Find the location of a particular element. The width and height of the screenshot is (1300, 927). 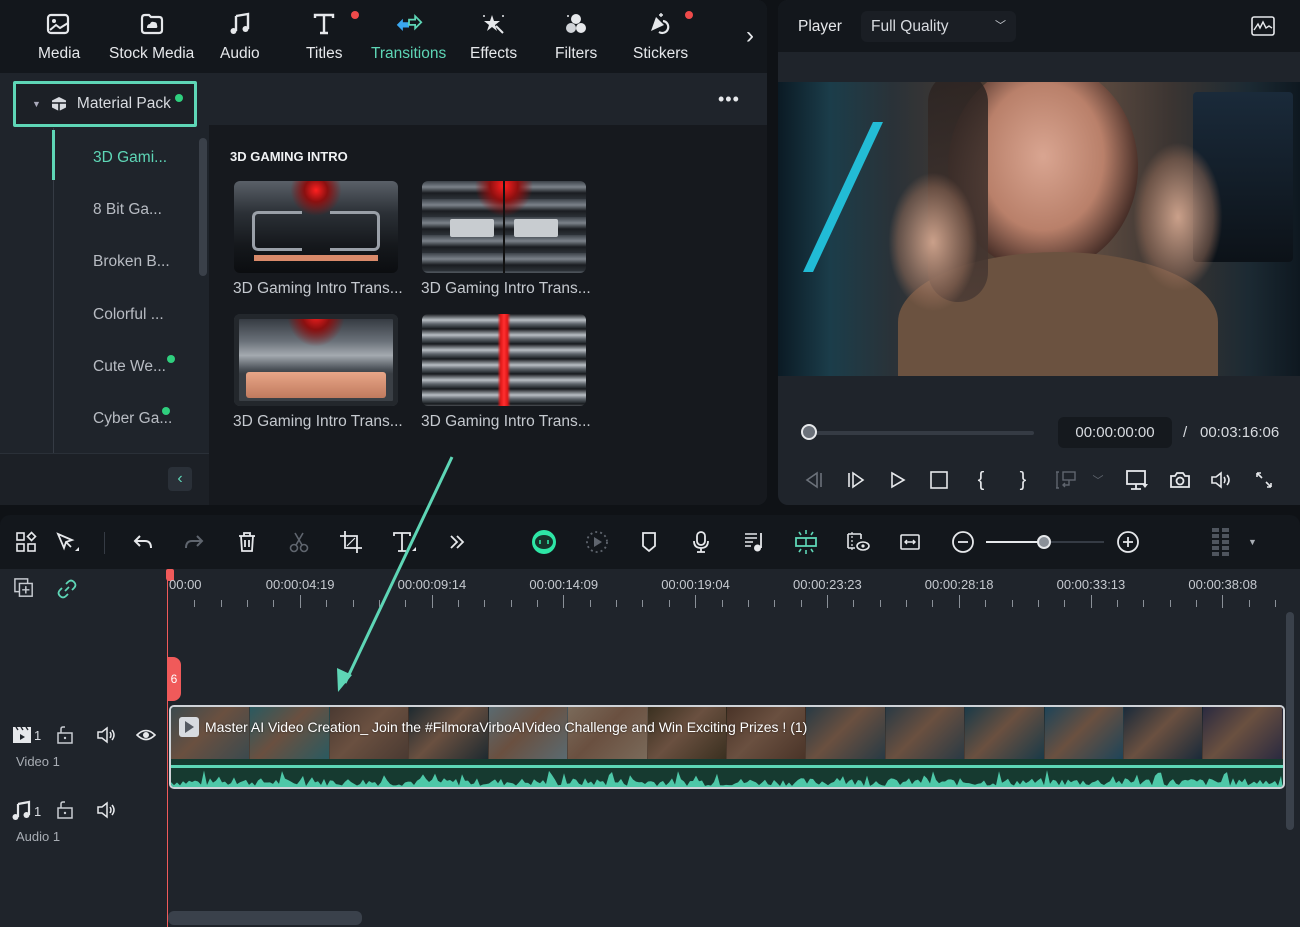

more-options-button: ••• is located at coordinates (729, 99).